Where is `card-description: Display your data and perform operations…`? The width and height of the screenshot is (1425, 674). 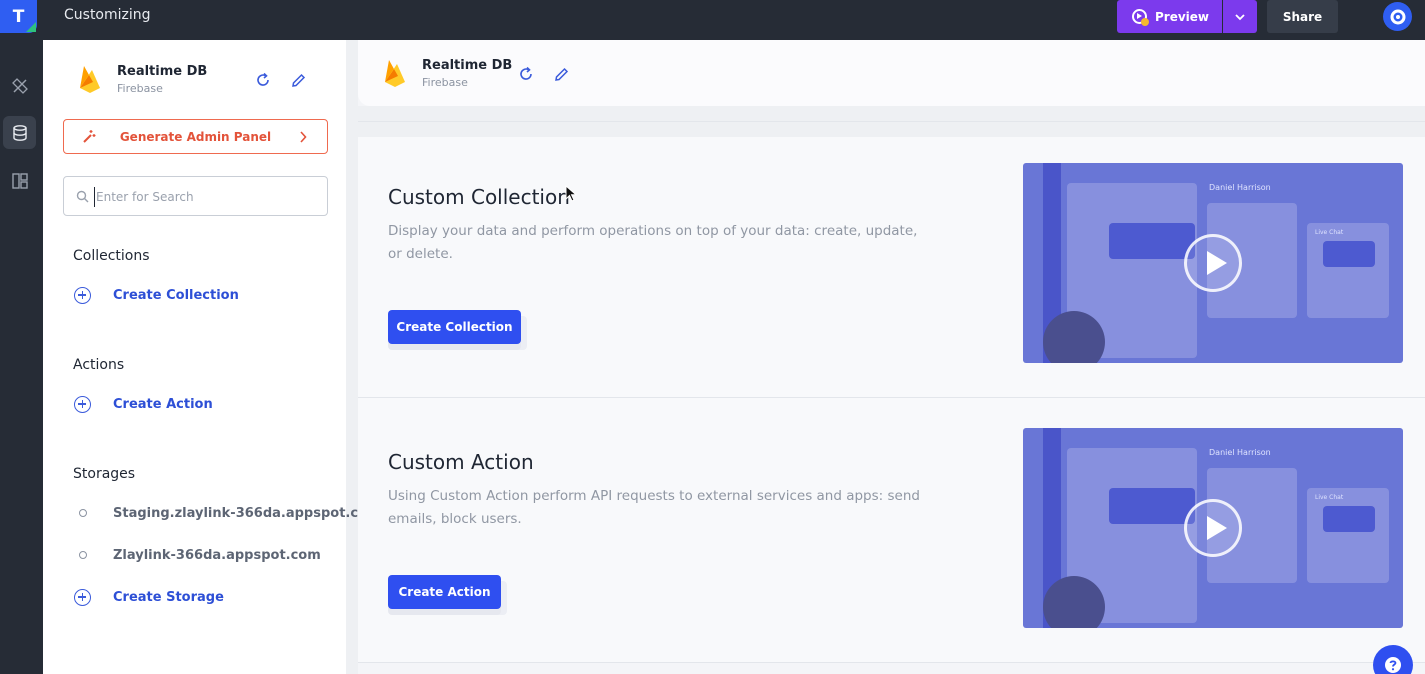
card-description: Display your data and perform operations… is located at coordinates (653, 242).